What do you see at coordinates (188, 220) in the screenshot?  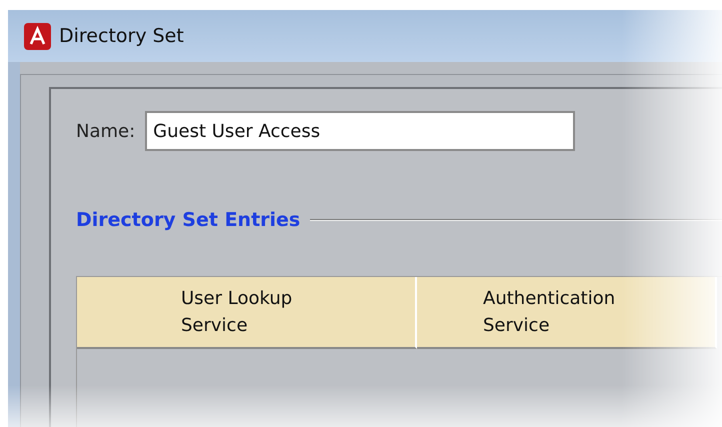 I see `section-title: Directory Set Entries` at bounding box center [188, 220].